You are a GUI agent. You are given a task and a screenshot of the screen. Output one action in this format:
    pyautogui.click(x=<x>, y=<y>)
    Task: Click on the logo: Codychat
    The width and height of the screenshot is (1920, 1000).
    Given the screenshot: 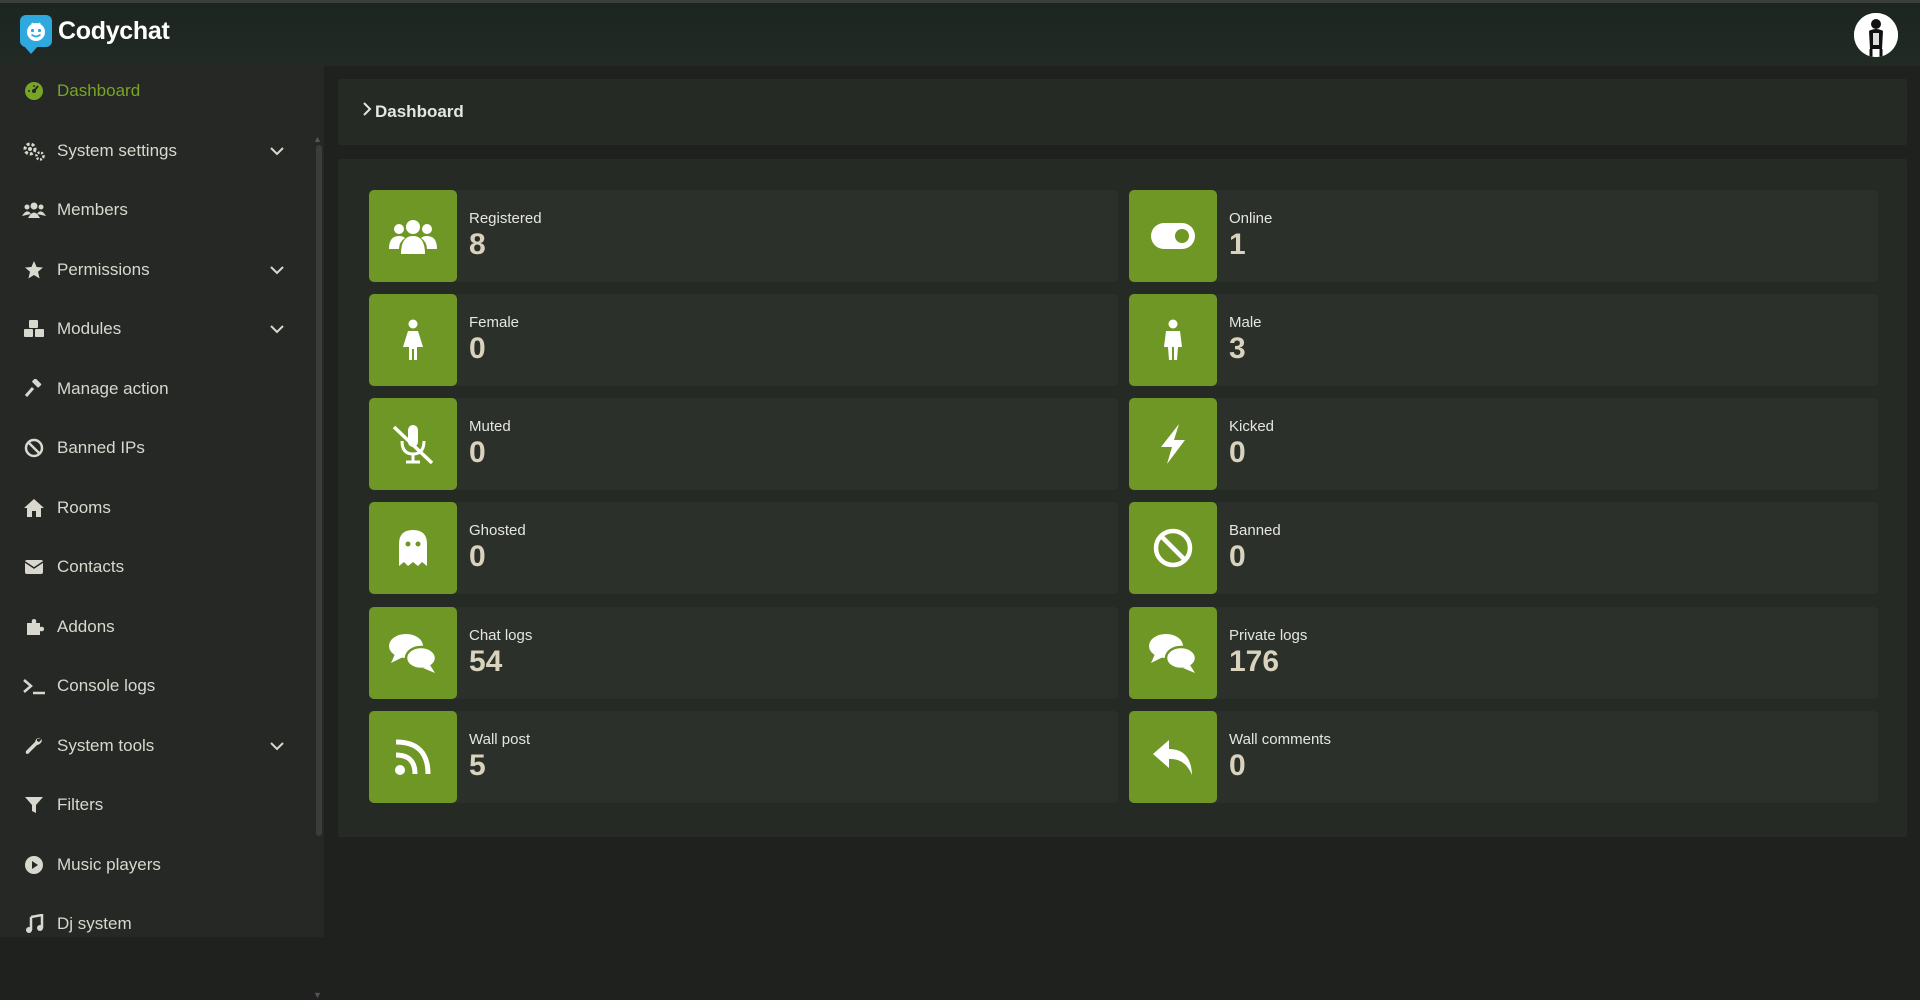 What is the action you would take?
    pyautogui.click(x=95, y=34)
    